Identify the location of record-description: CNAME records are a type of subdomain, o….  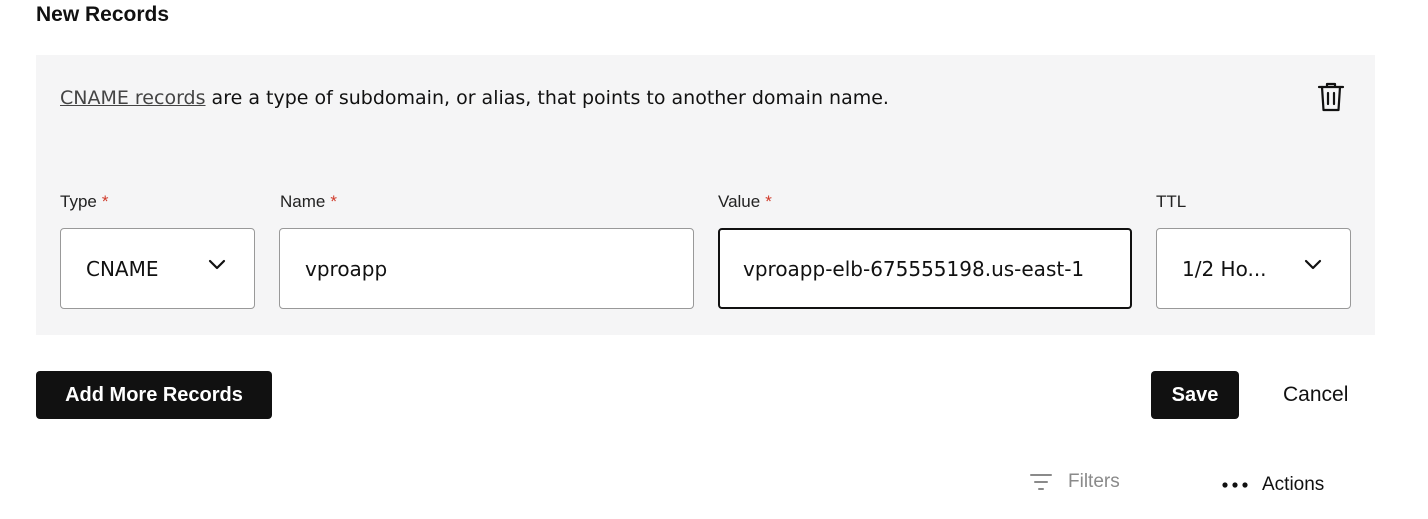
(474, 98).